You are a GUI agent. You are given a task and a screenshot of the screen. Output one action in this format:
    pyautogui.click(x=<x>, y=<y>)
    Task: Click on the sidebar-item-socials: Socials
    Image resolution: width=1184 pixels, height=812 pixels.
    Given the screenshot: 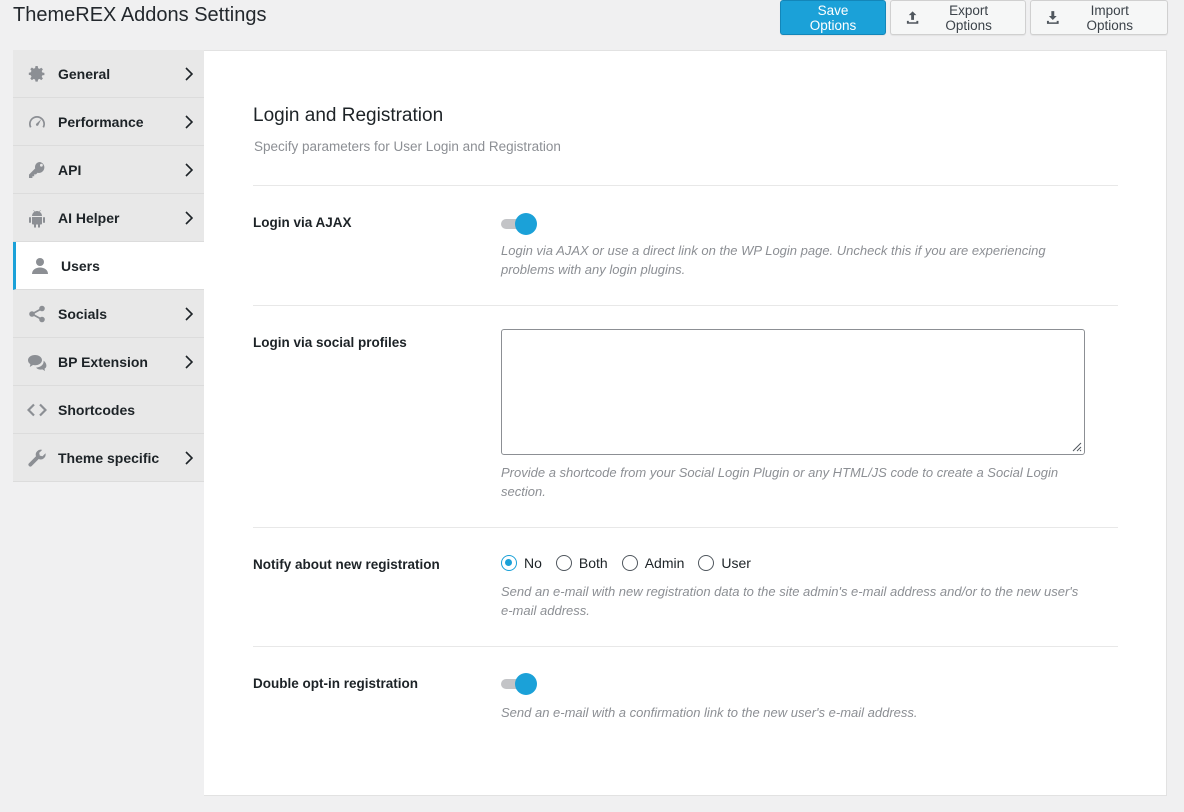 What is the action you would take?
    pyautogui.click(x=108, y=314)
    